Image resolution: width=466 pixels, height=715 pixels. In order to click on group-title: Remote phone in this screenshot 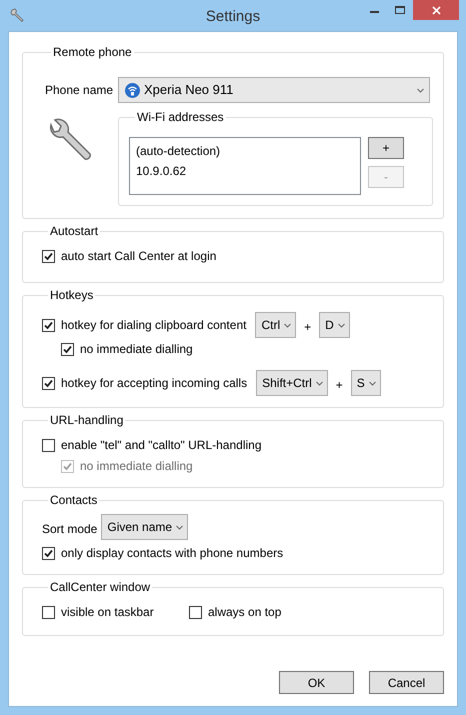, I will do `click(92, 52)`.